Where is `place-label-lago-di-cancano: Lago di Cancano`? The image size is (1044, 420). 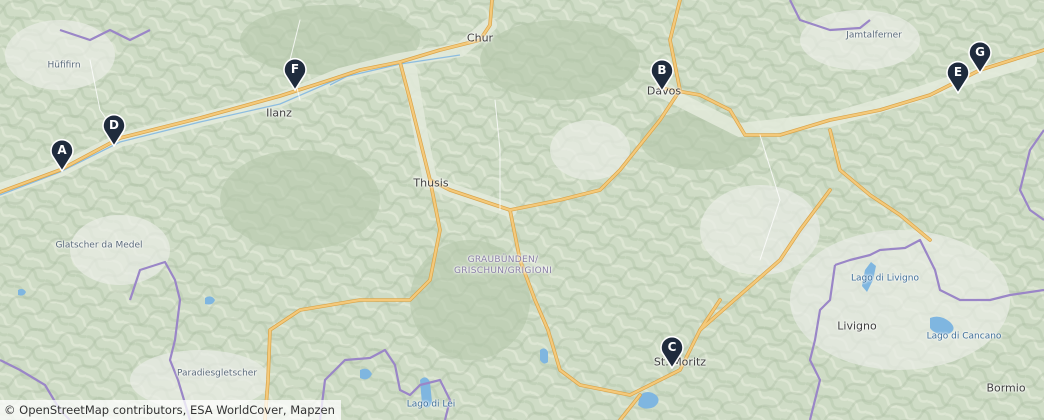
place-label-lago-di-cancano: Lago di Cancano is located at coordinates (964, 336).